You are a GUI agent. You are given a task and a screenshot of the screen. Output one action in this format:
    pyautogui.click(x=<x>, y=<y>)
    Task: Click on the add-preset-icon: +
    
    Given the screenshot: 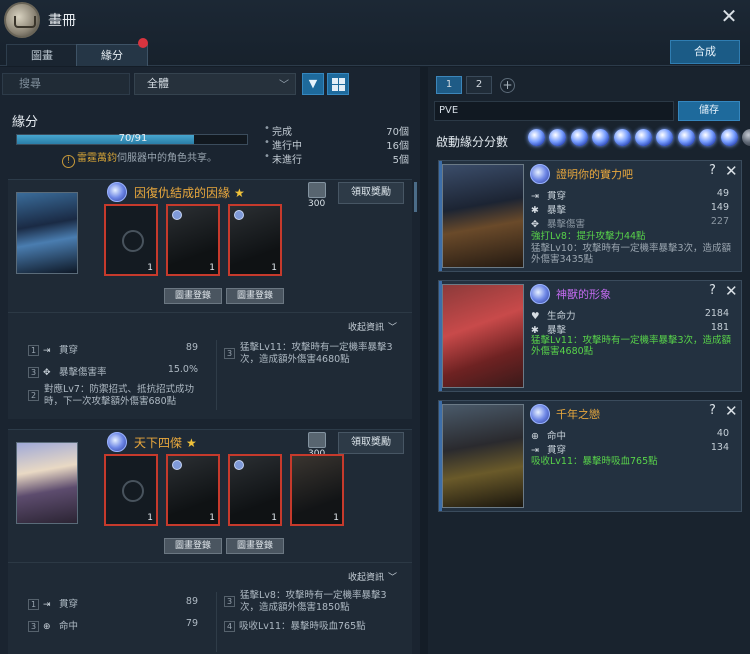 What is the action you would take?
    pyautogui.click(x=507, y=85)
    